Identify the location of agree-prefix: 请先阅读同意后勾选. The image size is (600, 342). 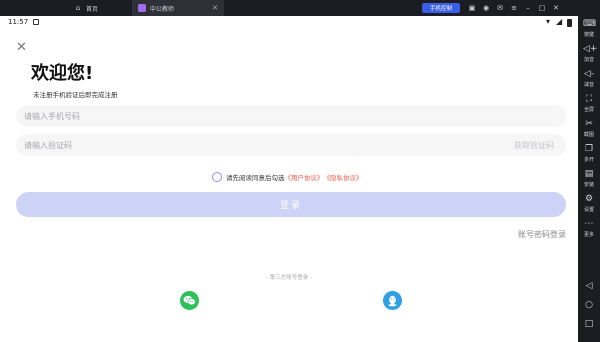
(255, 178).